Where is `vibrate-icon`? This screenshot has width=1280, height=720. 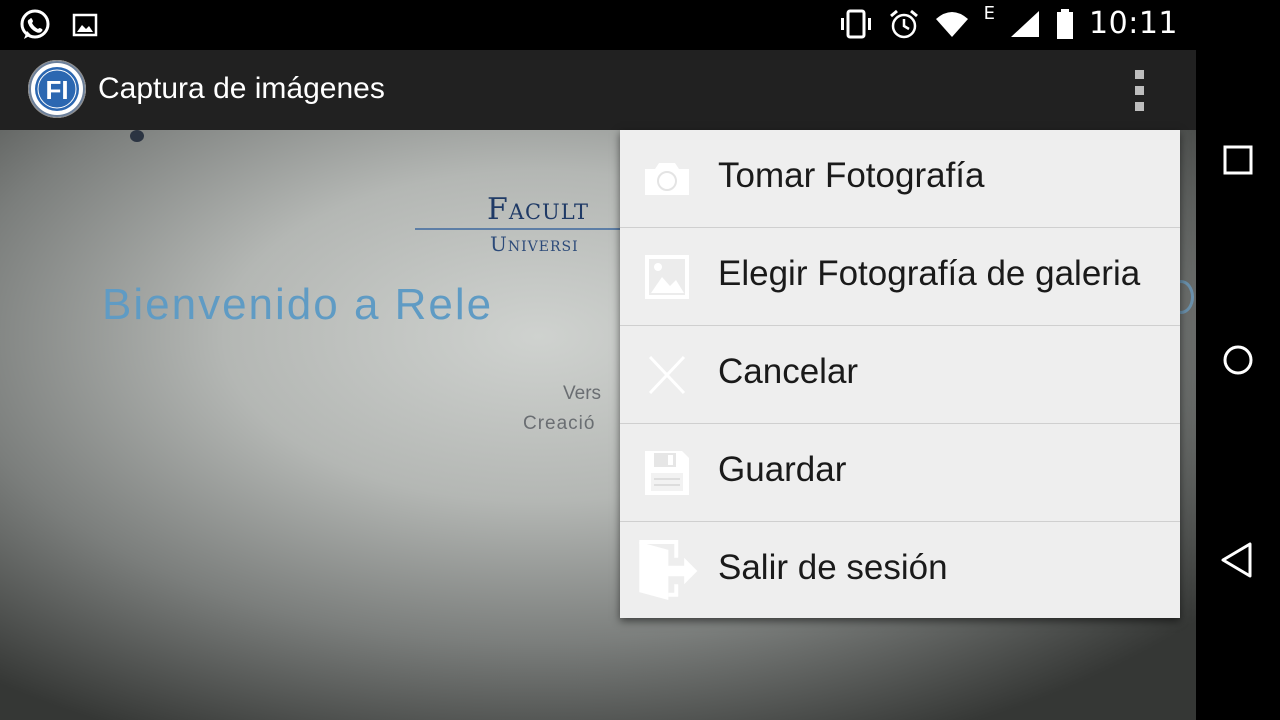
vibrate-icon is located at coordinates (855, 23).